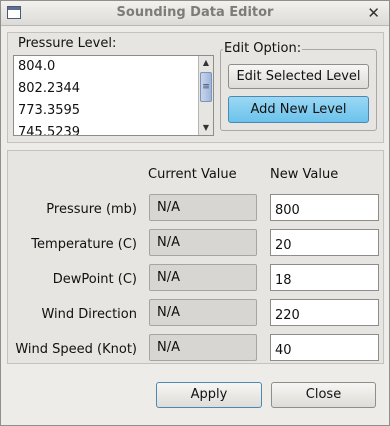 The height and width of the screenshot is (426, 390). Describe the element at coordinates (324, 347) in the screenshot. I see `wind-speed-new-input` at that location.